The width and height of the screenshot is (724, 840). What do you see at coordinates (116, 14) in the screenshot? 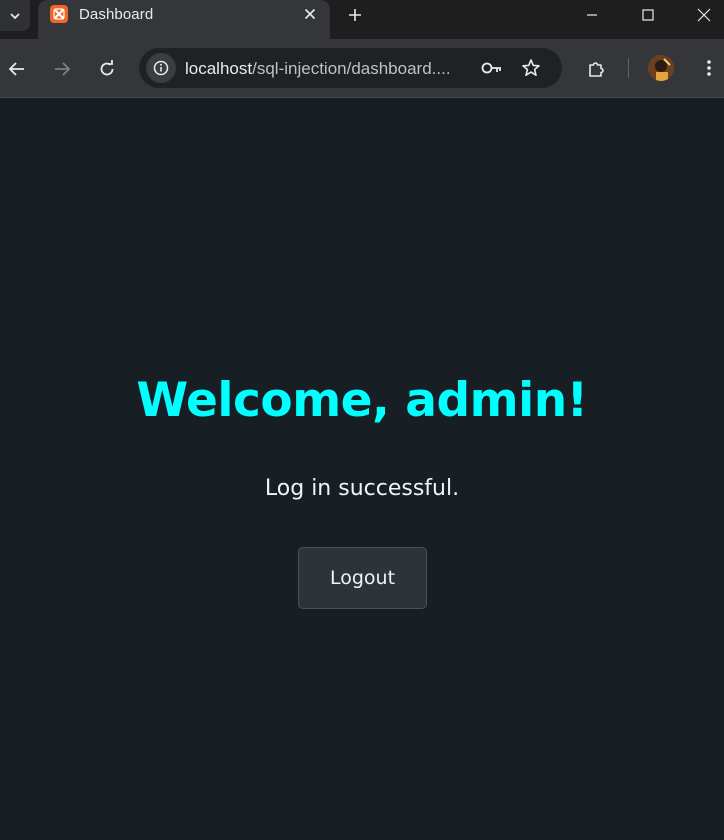
I see `tab-title: Dashboard` at bounding box center [116, 14].